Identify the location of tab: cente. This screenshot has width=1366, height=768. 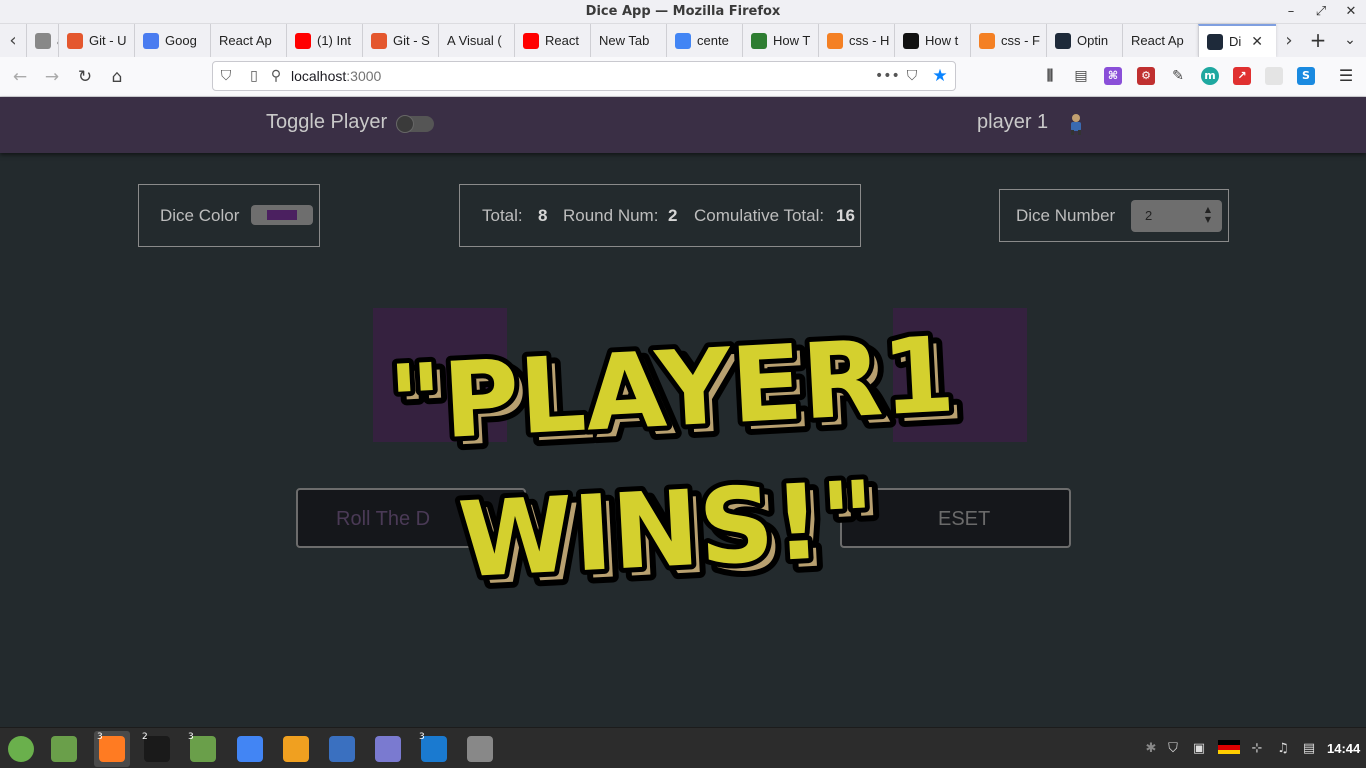
(704, 40).